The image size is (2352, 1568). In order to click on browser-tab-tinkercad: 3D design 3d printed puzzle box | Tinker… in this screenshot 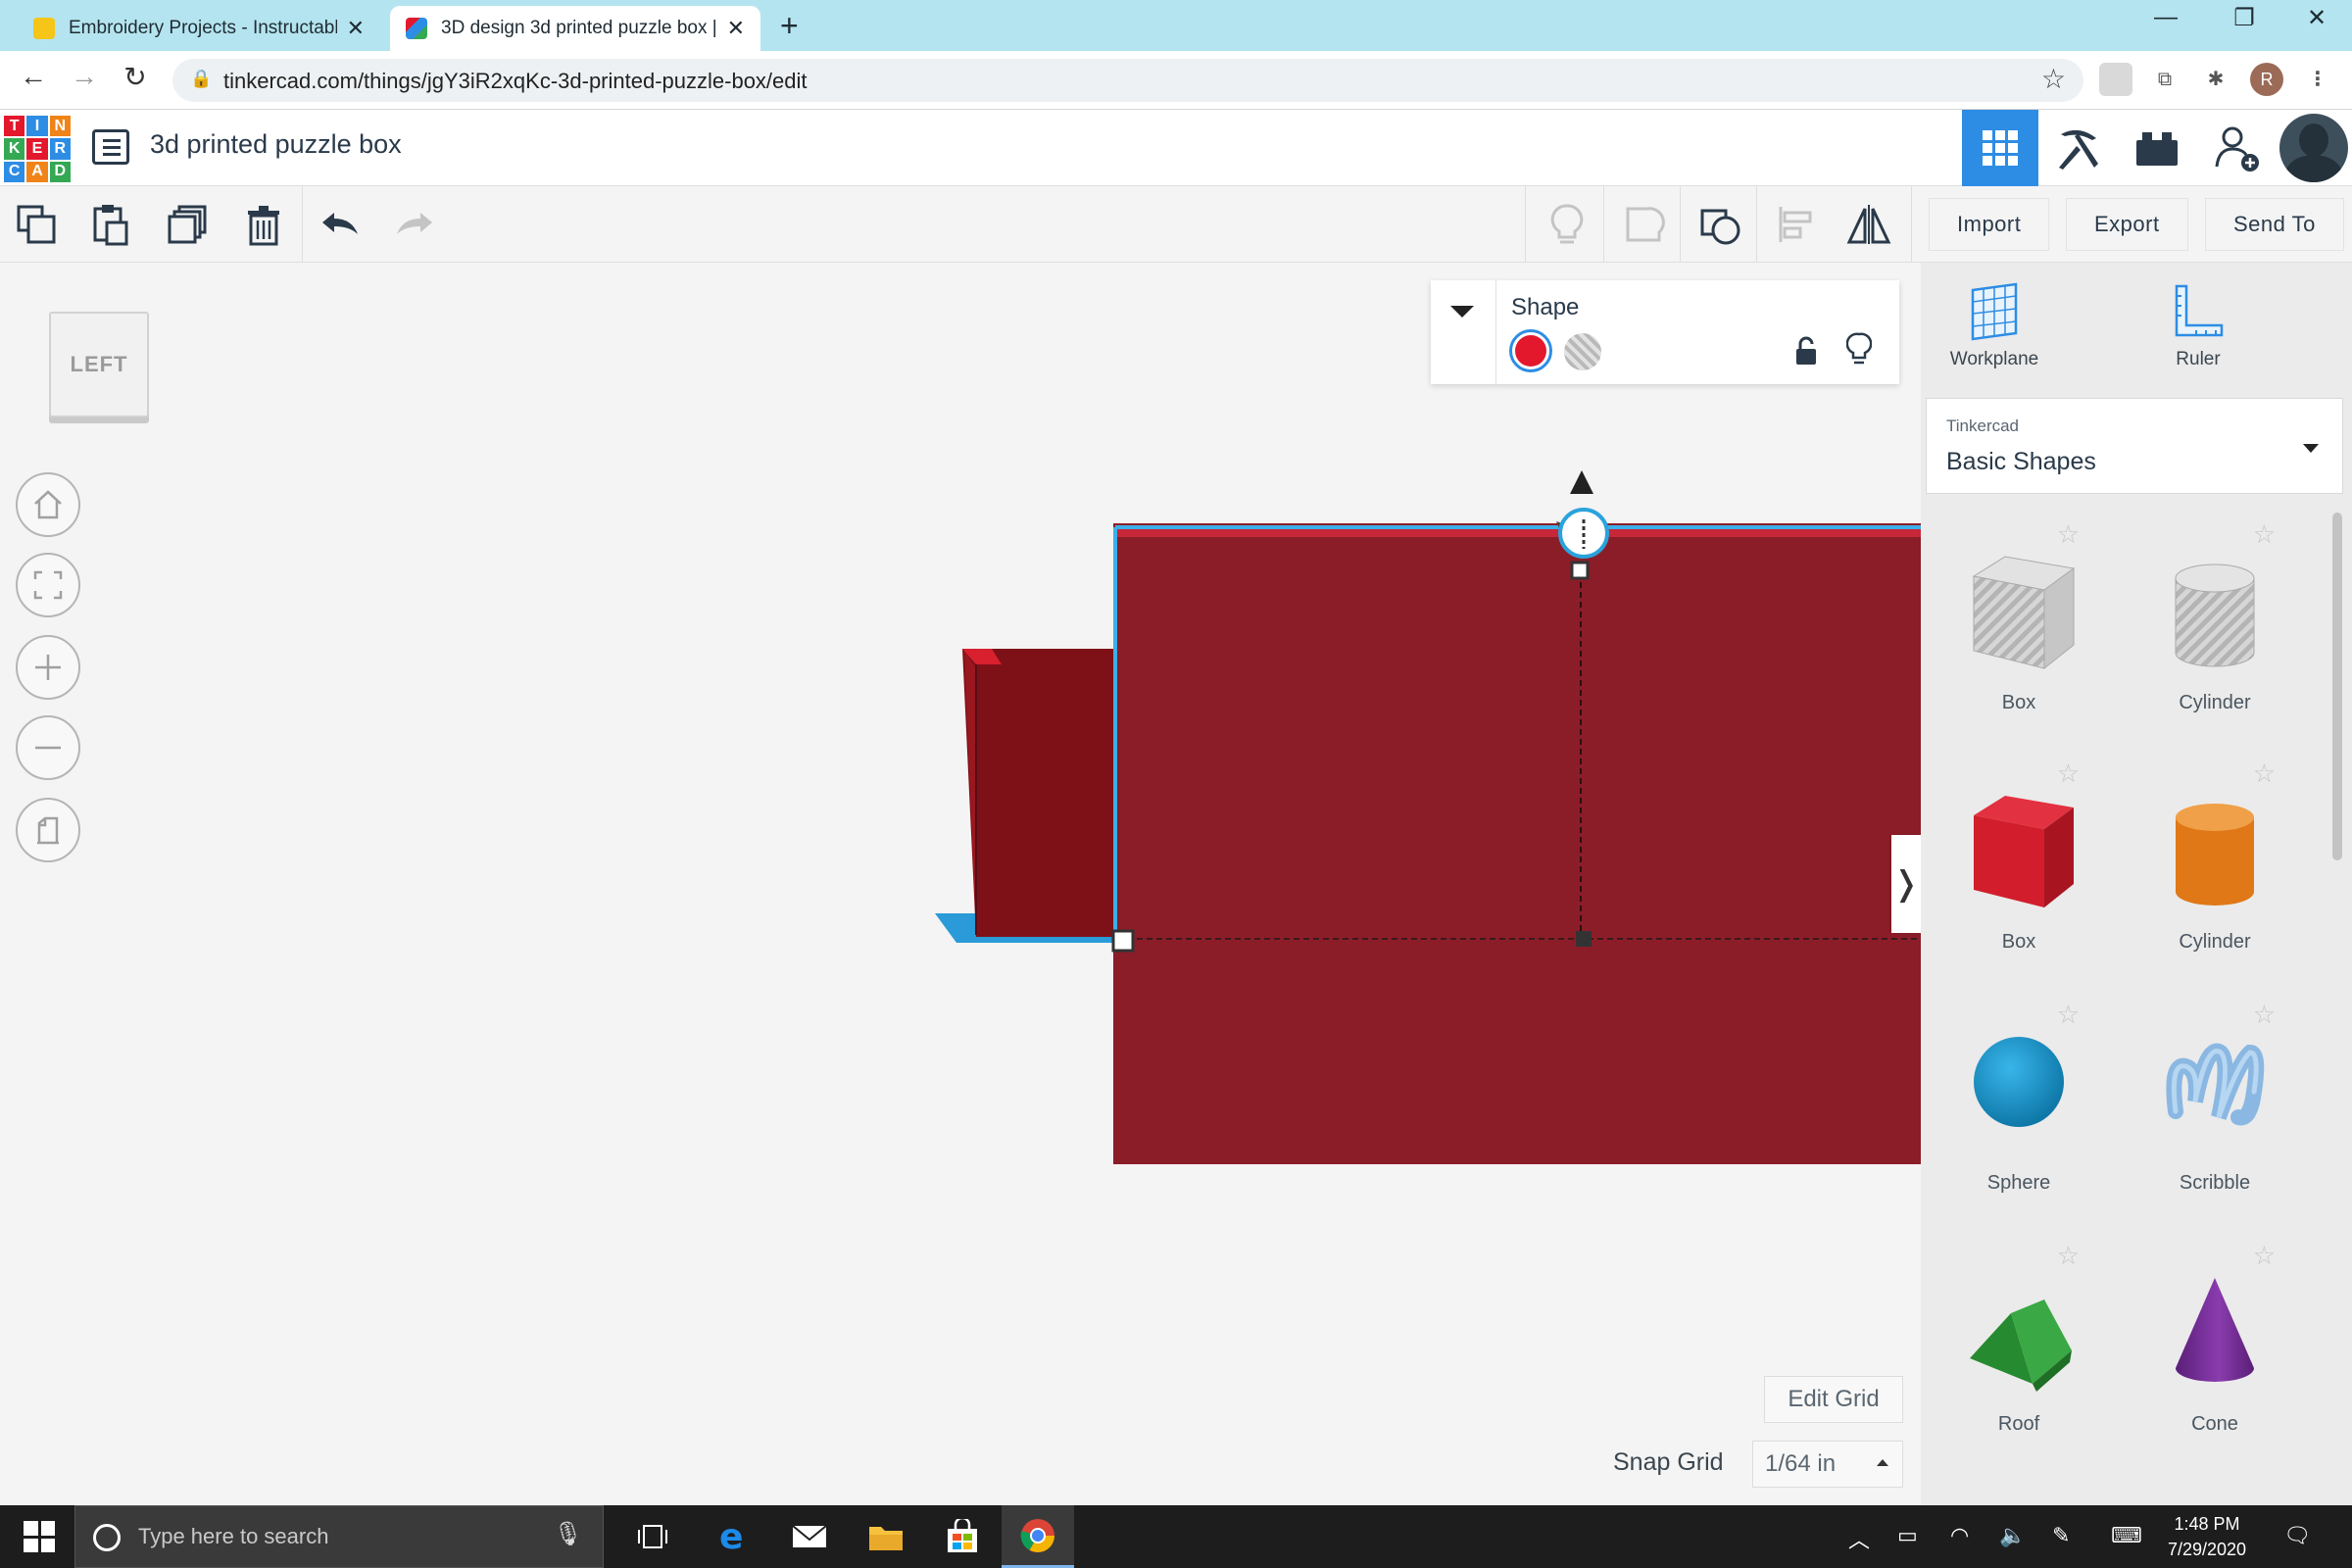, I will do `click(575, 28)`.